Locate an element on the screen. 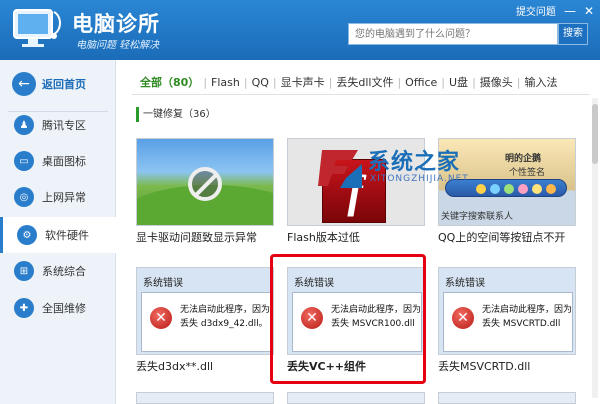 The width and height of the screenshot is (600, 404). sidebar-item-label: 上网异常 is located at coordinates (64, 197).